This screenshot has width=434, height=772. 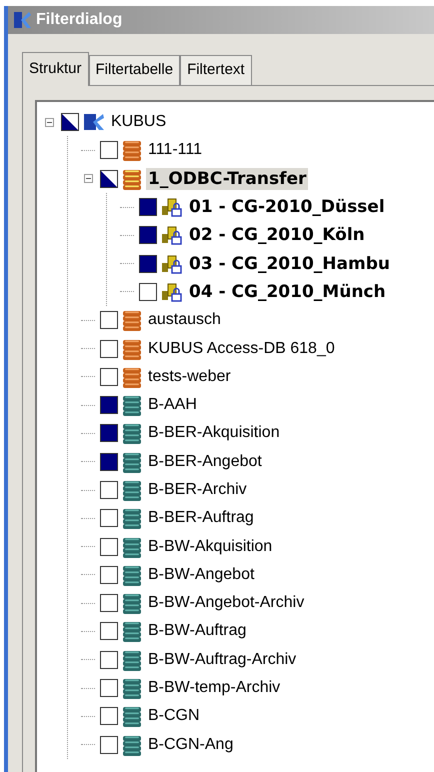 What do you see at coordinates (134, 70) in the screenshot?
I see `tab: Filtertabelle` at bounding box center [134, 70].